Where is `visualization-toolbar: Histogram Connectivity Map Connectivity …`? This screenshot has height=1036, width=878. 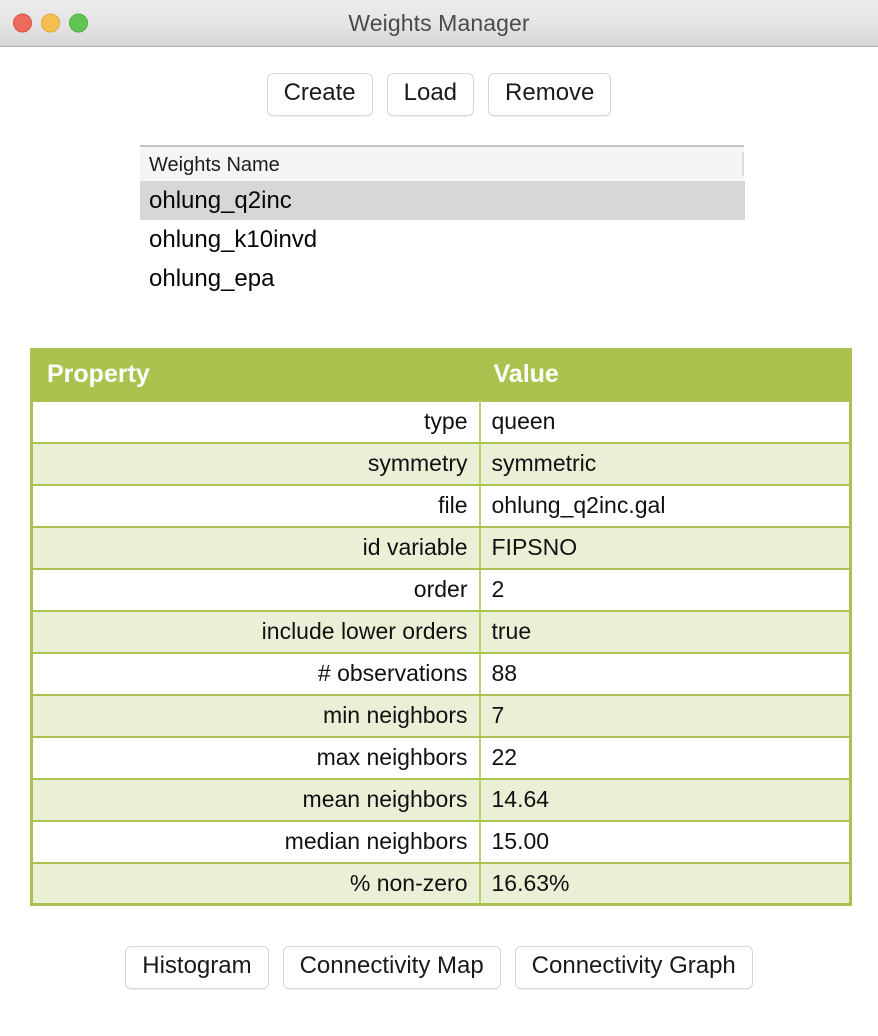
visualization-toolbar: Histogram Connectivity Map Connectivity … is located at coordinates (439, 968).